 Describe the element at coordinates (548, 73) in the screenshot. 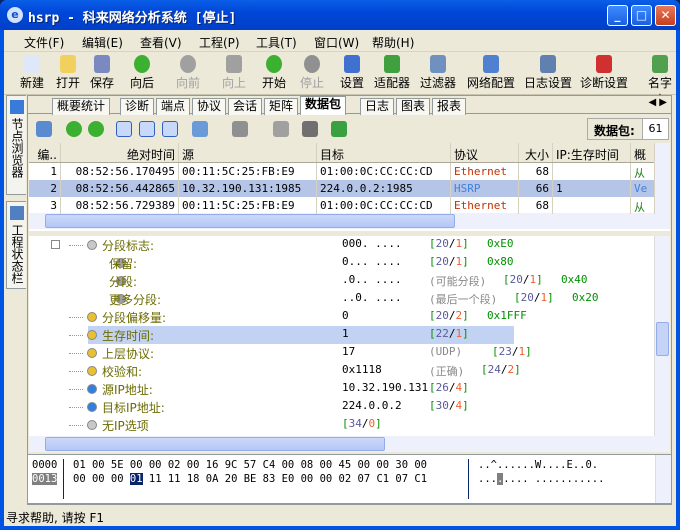

I see `toolbar-button-log-settings: 日志设置` at that location.